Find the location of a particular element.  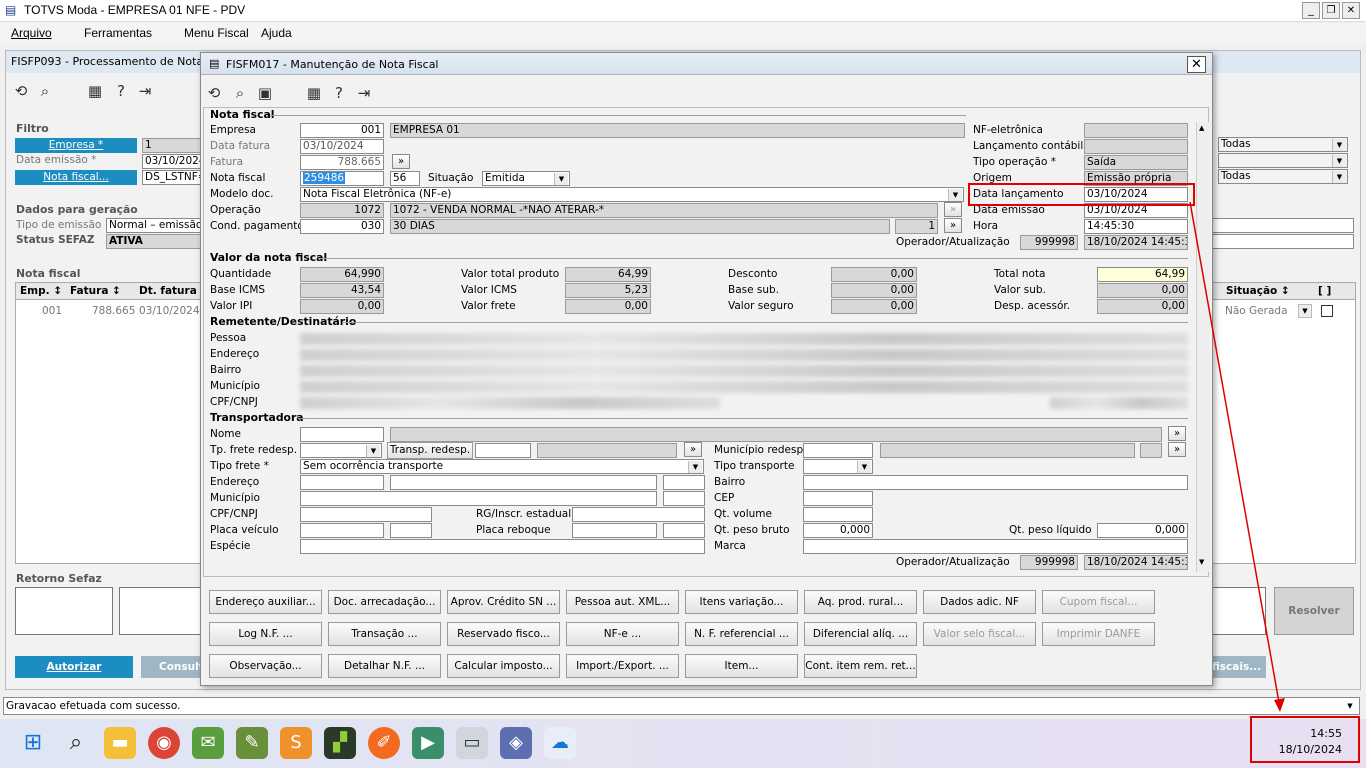

annotation-arrow-line is located at coordinates (1235, 455).